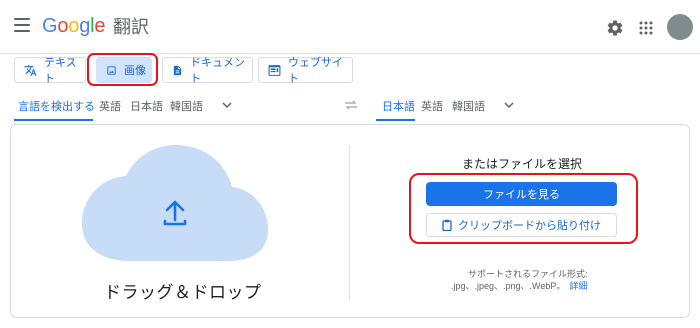  Describe the element at coordinates (680, 27) in the screenshot. I see `avatar` at that location.